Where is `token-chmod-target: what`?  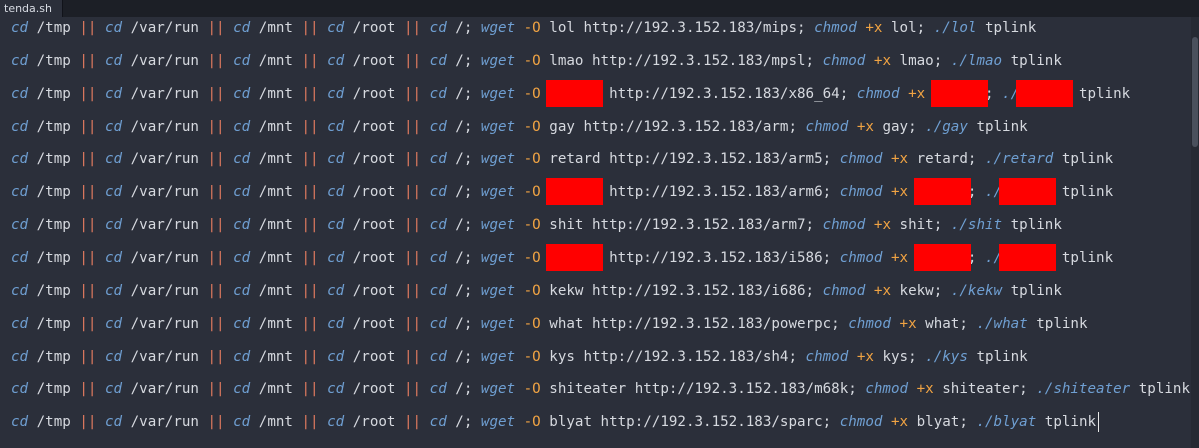 token-chmod-target: what is located at coordinates (942, 323).